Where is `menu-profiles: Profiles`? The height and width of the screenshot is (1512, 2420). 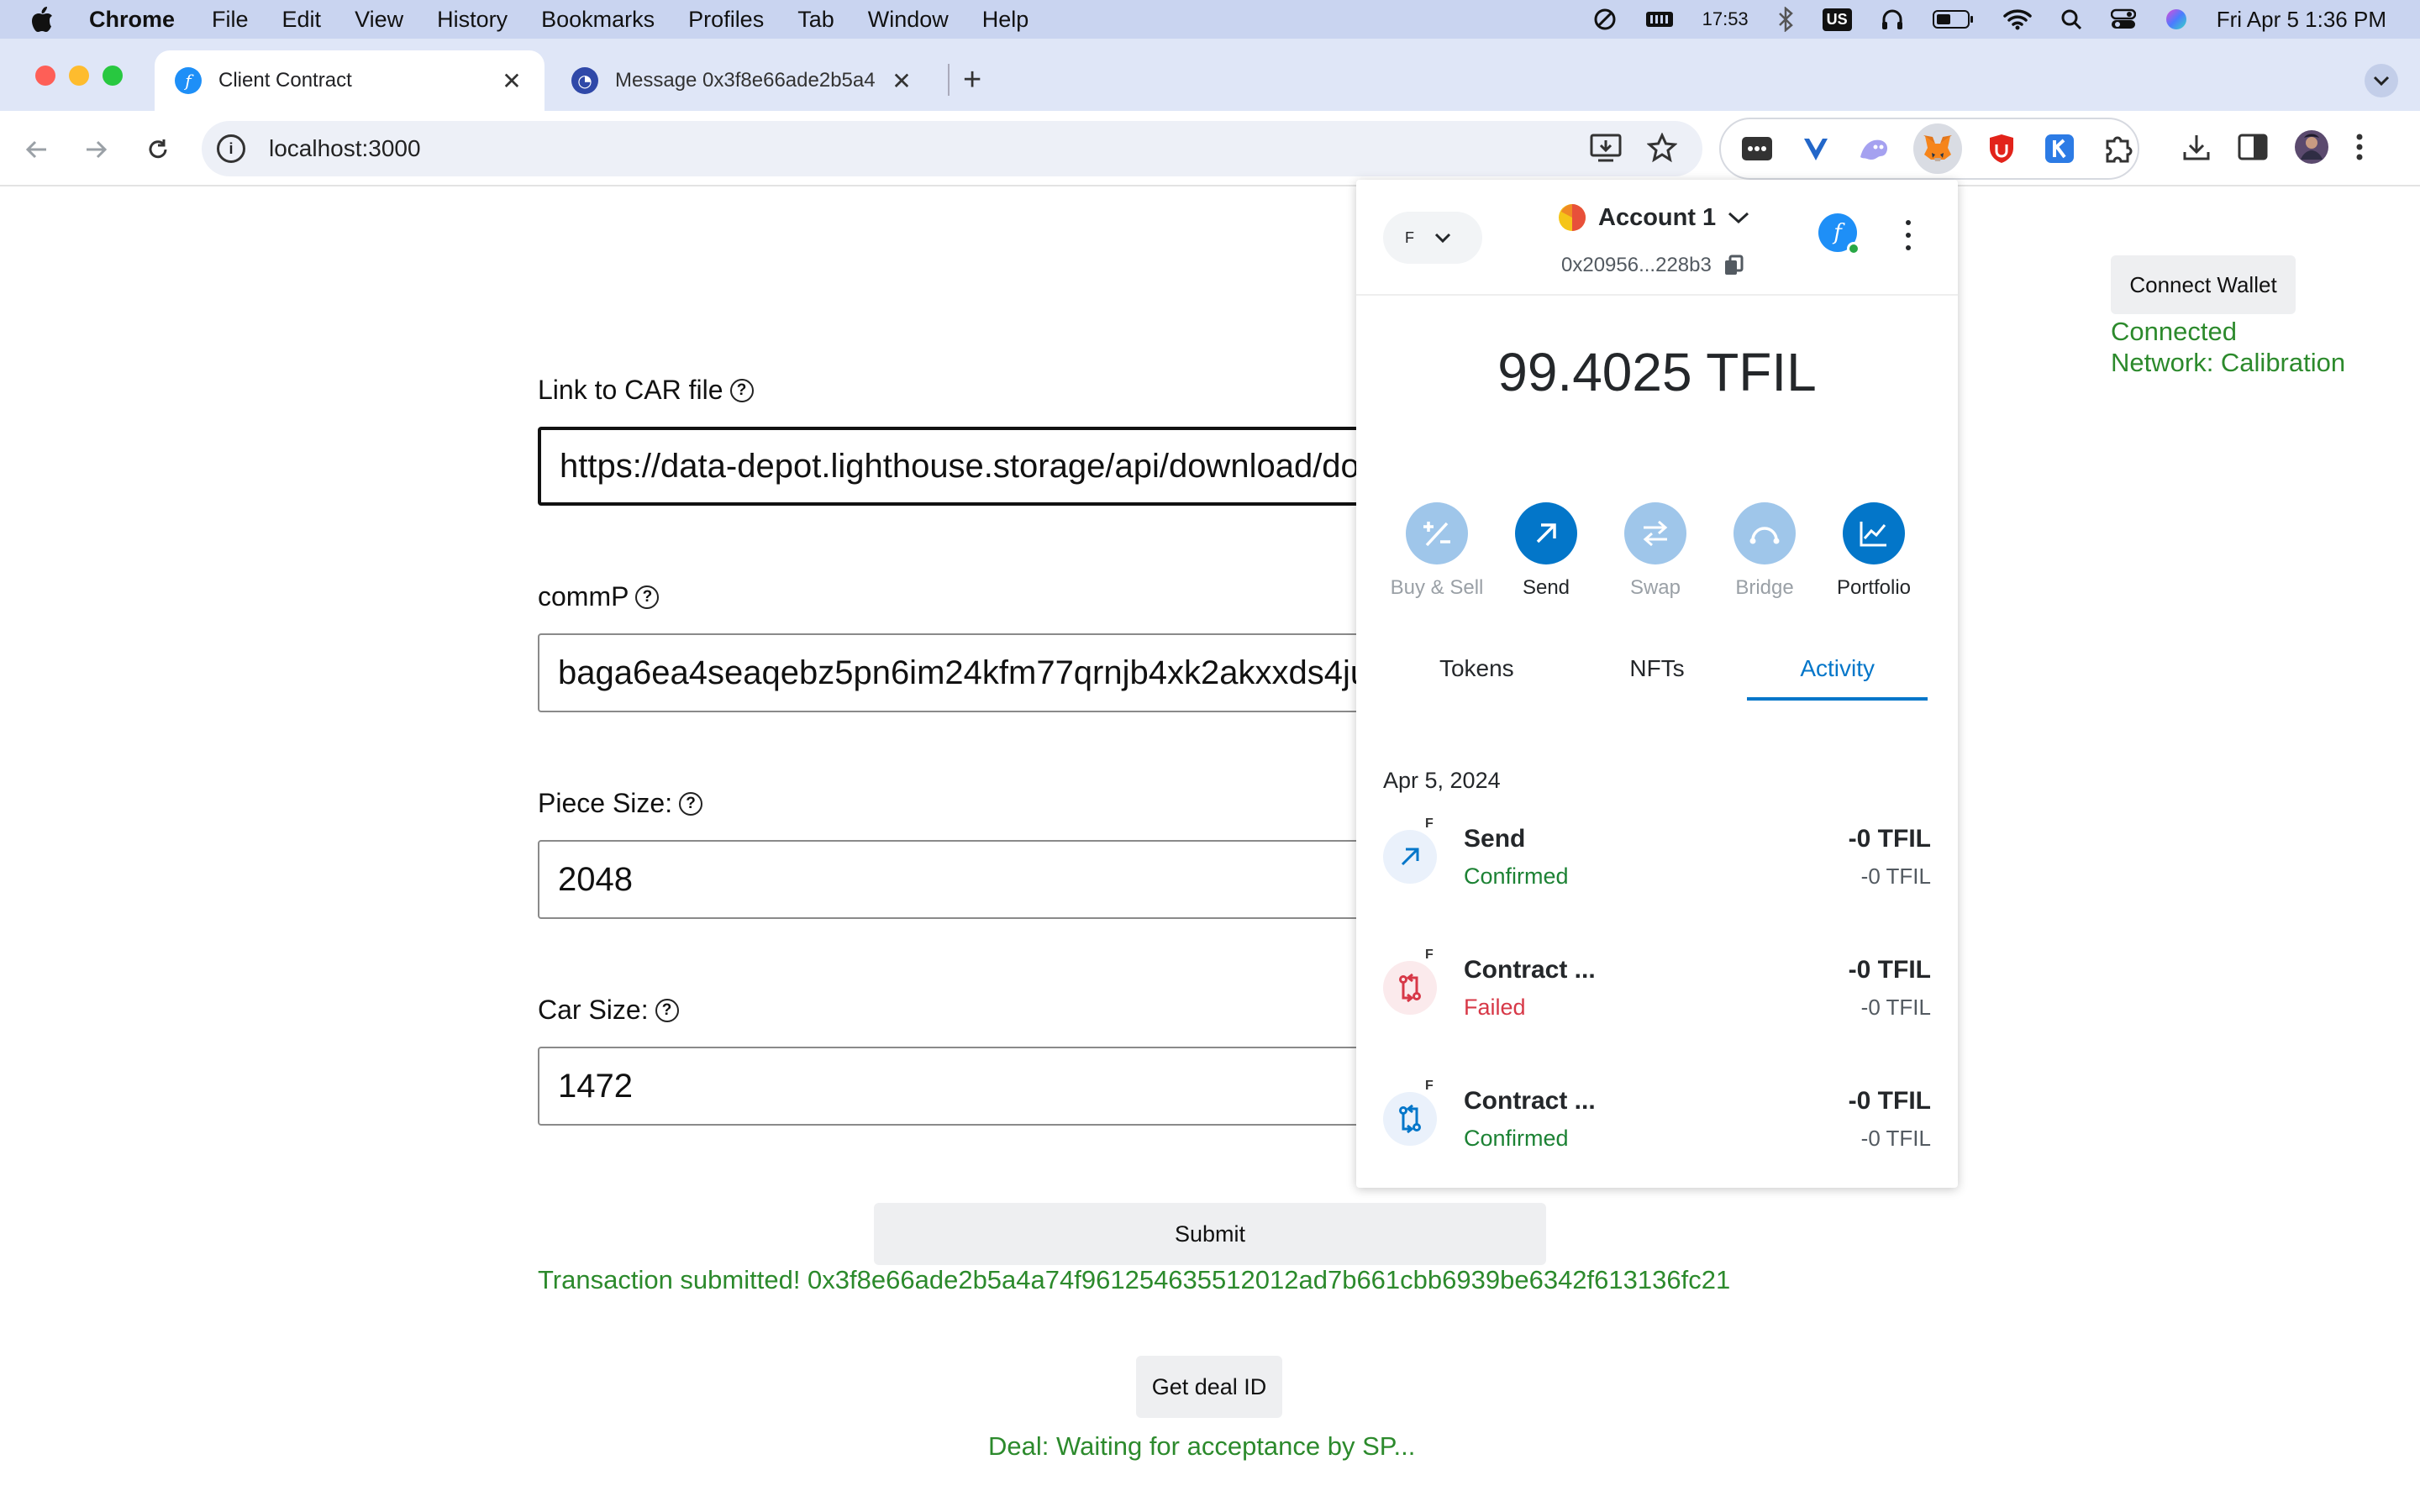 menu-profiles: Profiles is located at coordinates (726, 20).